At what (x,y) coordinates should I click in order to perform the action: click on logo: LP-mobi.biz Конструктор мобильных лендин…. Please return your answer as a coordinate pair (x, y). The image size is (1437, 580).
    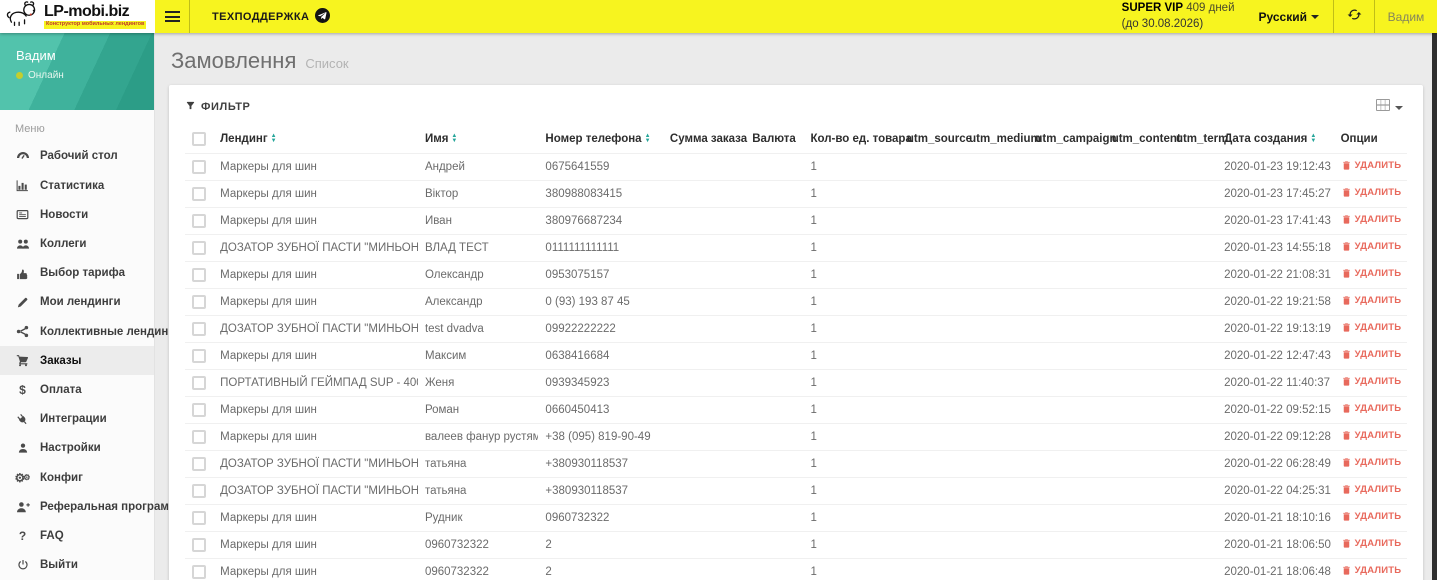
    Looking at the image, I should click on (77, 16).